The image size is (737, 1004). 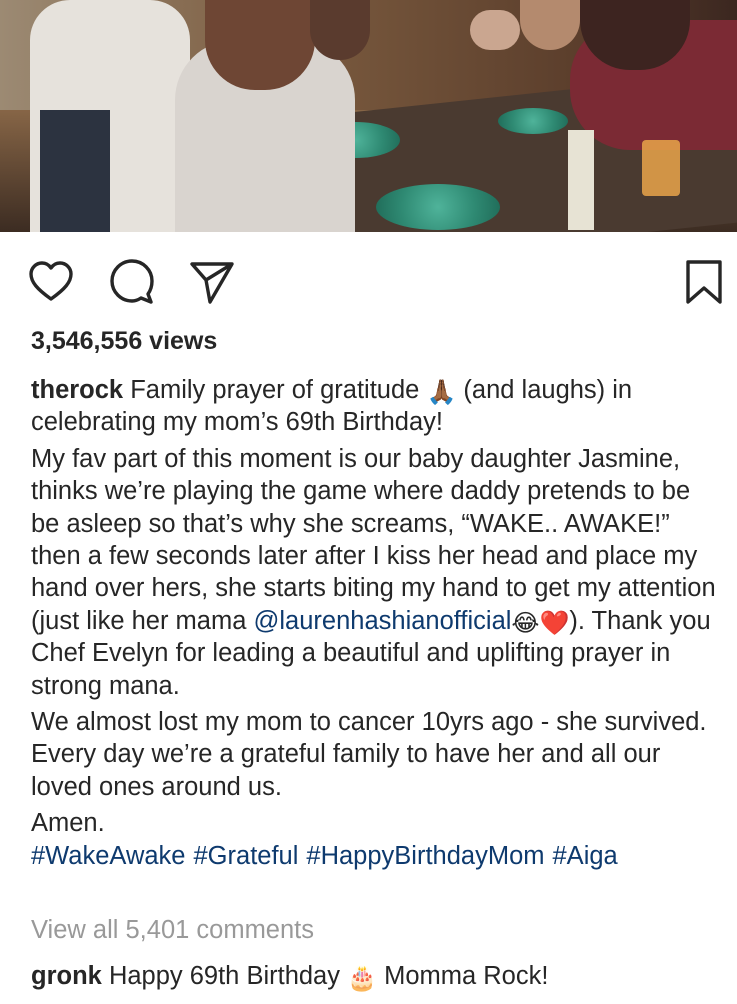 What do you see at coordinates (172, 930) in the screenshot?
I see `view-all-comments-link: View all 5,401 comments` at bounding box center [172, 930].